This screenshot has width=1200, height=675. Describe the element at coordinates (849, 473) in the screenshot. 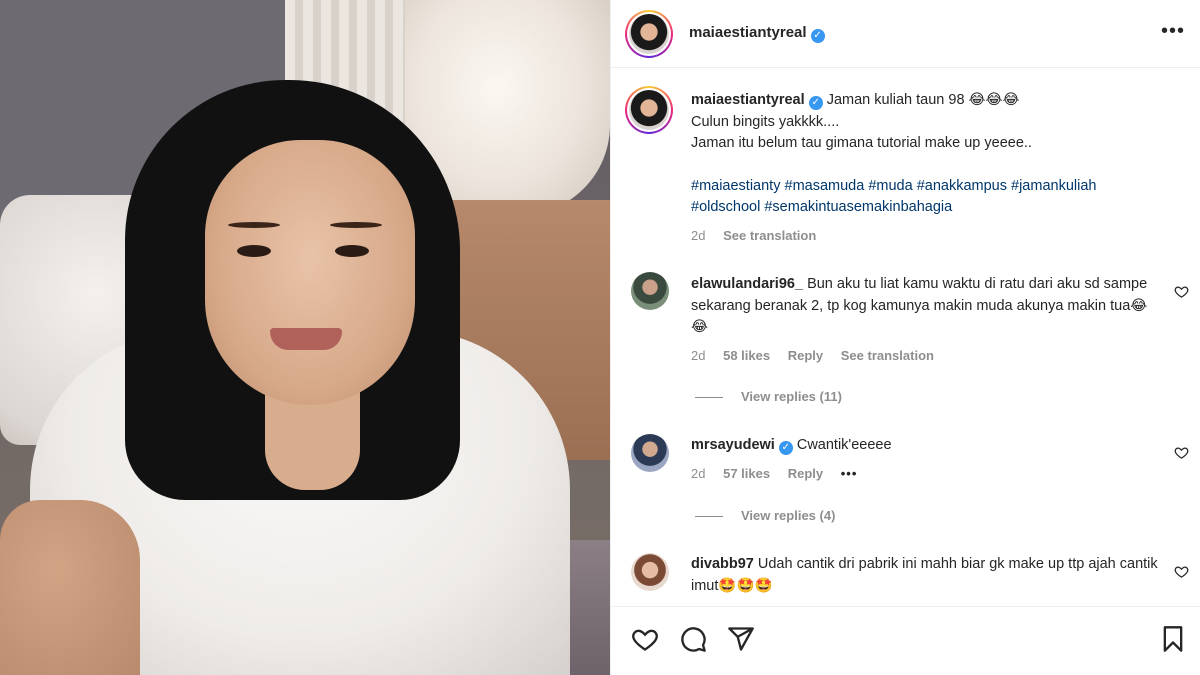

I see `comment-options-icon: •••` at that location.